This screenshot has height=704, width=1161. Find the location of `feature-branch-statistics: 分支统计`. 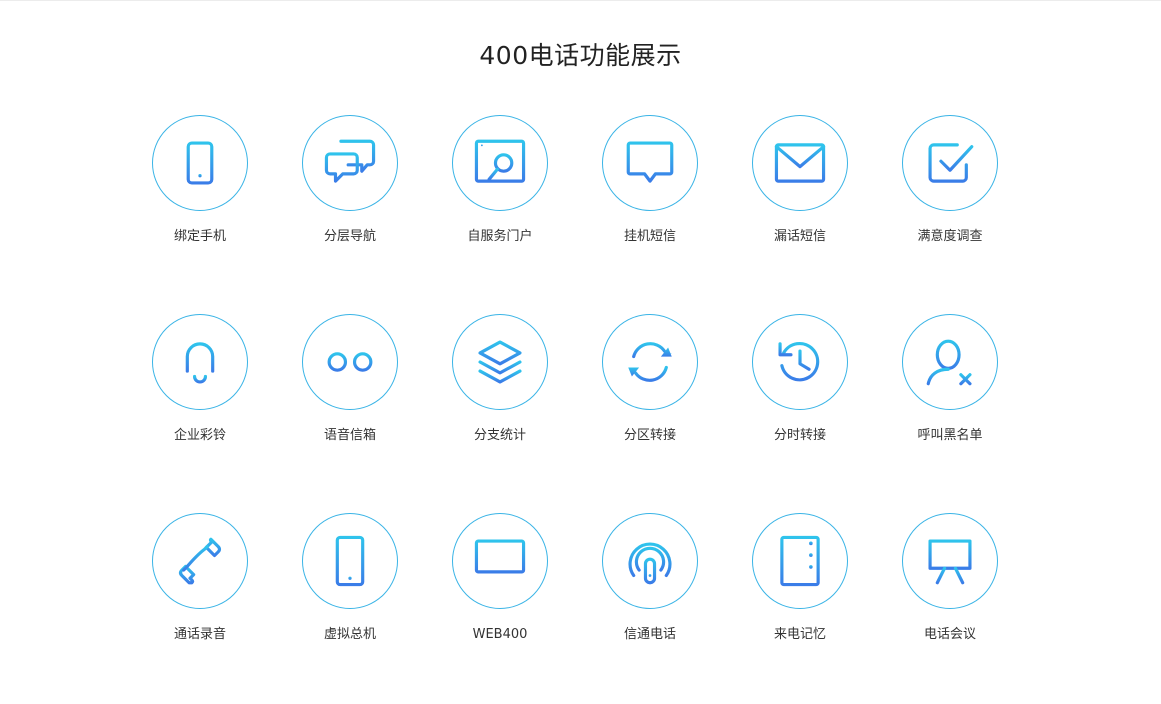

feature-branch-statistics: 分支统计 is located at coordinates (500, 379).